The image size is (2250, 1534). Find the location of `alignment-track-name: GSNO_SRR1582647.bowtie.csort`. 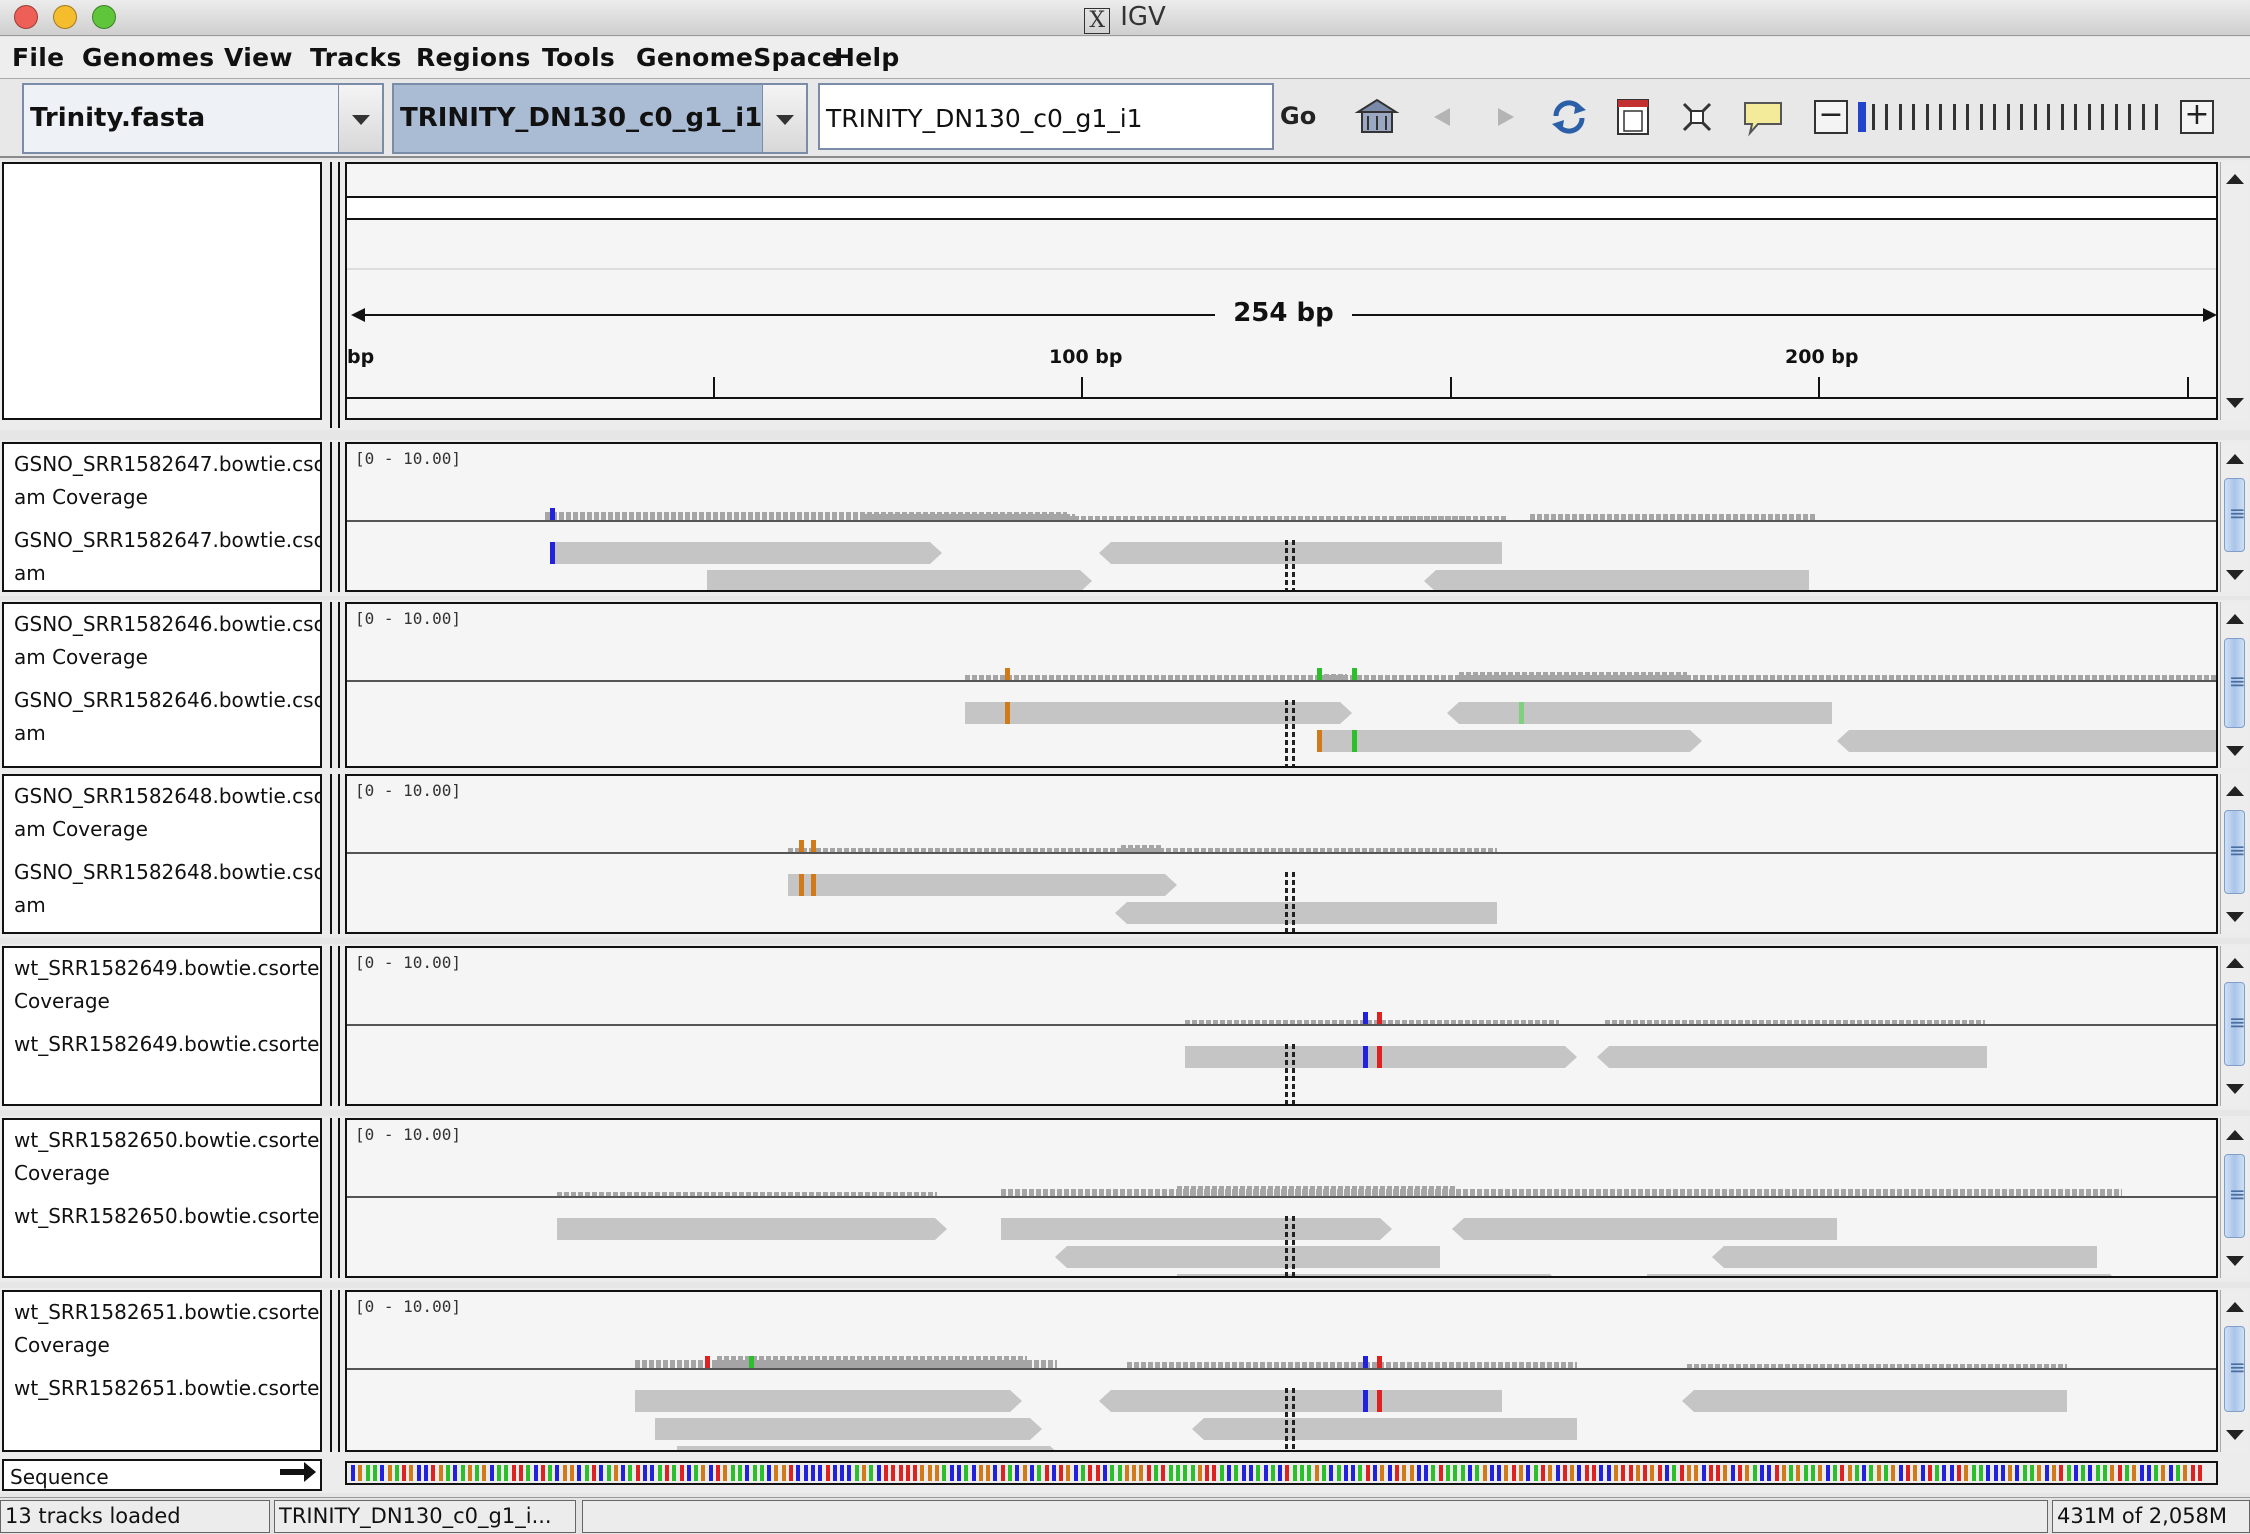

alignment-track-name: GSNO_SRR1582647.bowtie.csort is located at coordinates (168, 540).